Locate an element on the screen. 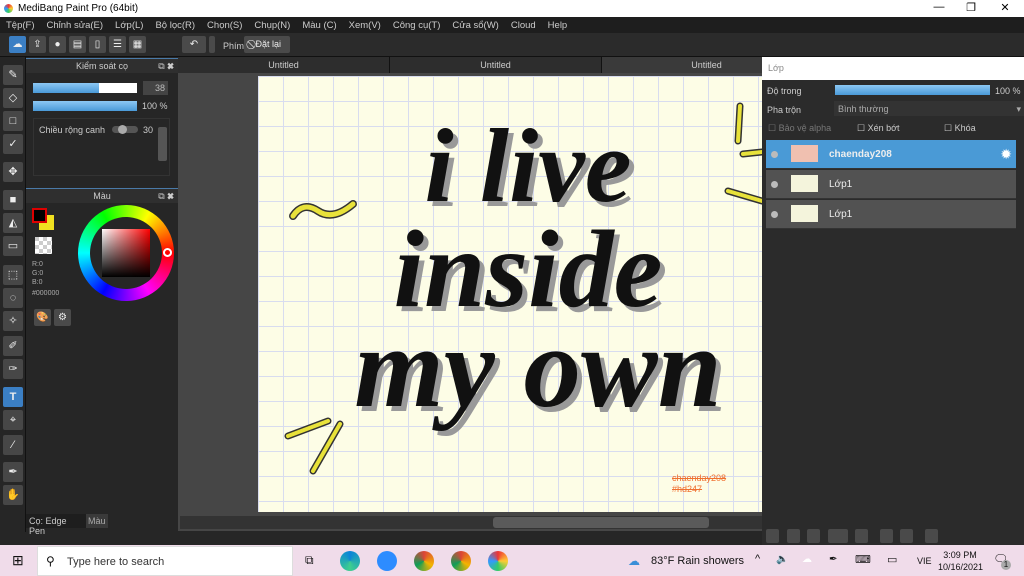 The width and height of the screenshot is (1024, 576). move-tool-icon: ✥ is located at coordinates (13, 172).